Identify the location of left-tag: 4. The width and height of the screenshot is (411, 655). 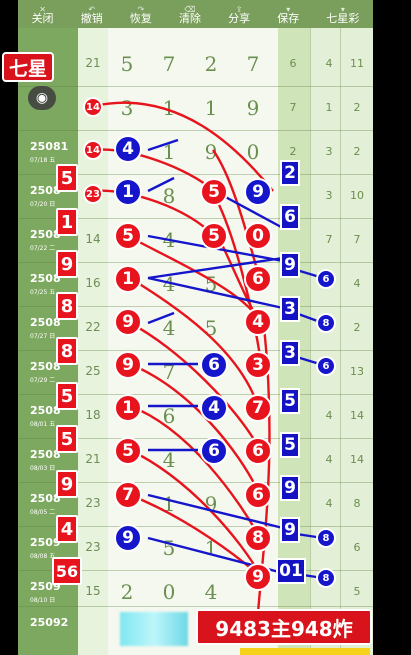
(67, 529).